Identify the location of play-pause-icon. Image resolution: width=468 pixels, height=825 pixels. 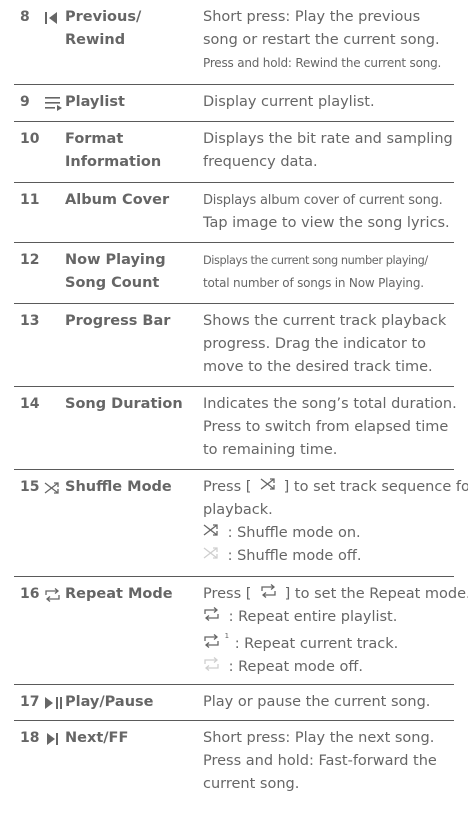
(55, 704).